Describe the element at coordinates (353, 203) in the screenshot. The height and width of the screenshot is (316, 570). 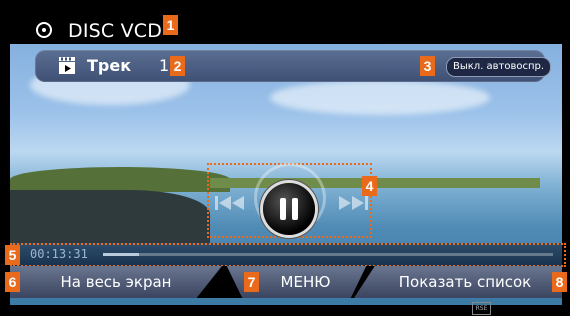
I see `fast-forward-icon` at that location.